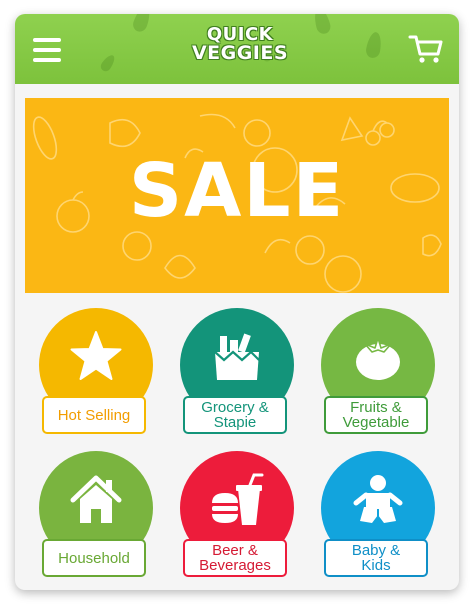 This screenshot has width=476, height=607. What do you see at coordinates (238, 499) in the screenshot?
I see `burger-drink-icon` at bounding box center [238, 499].